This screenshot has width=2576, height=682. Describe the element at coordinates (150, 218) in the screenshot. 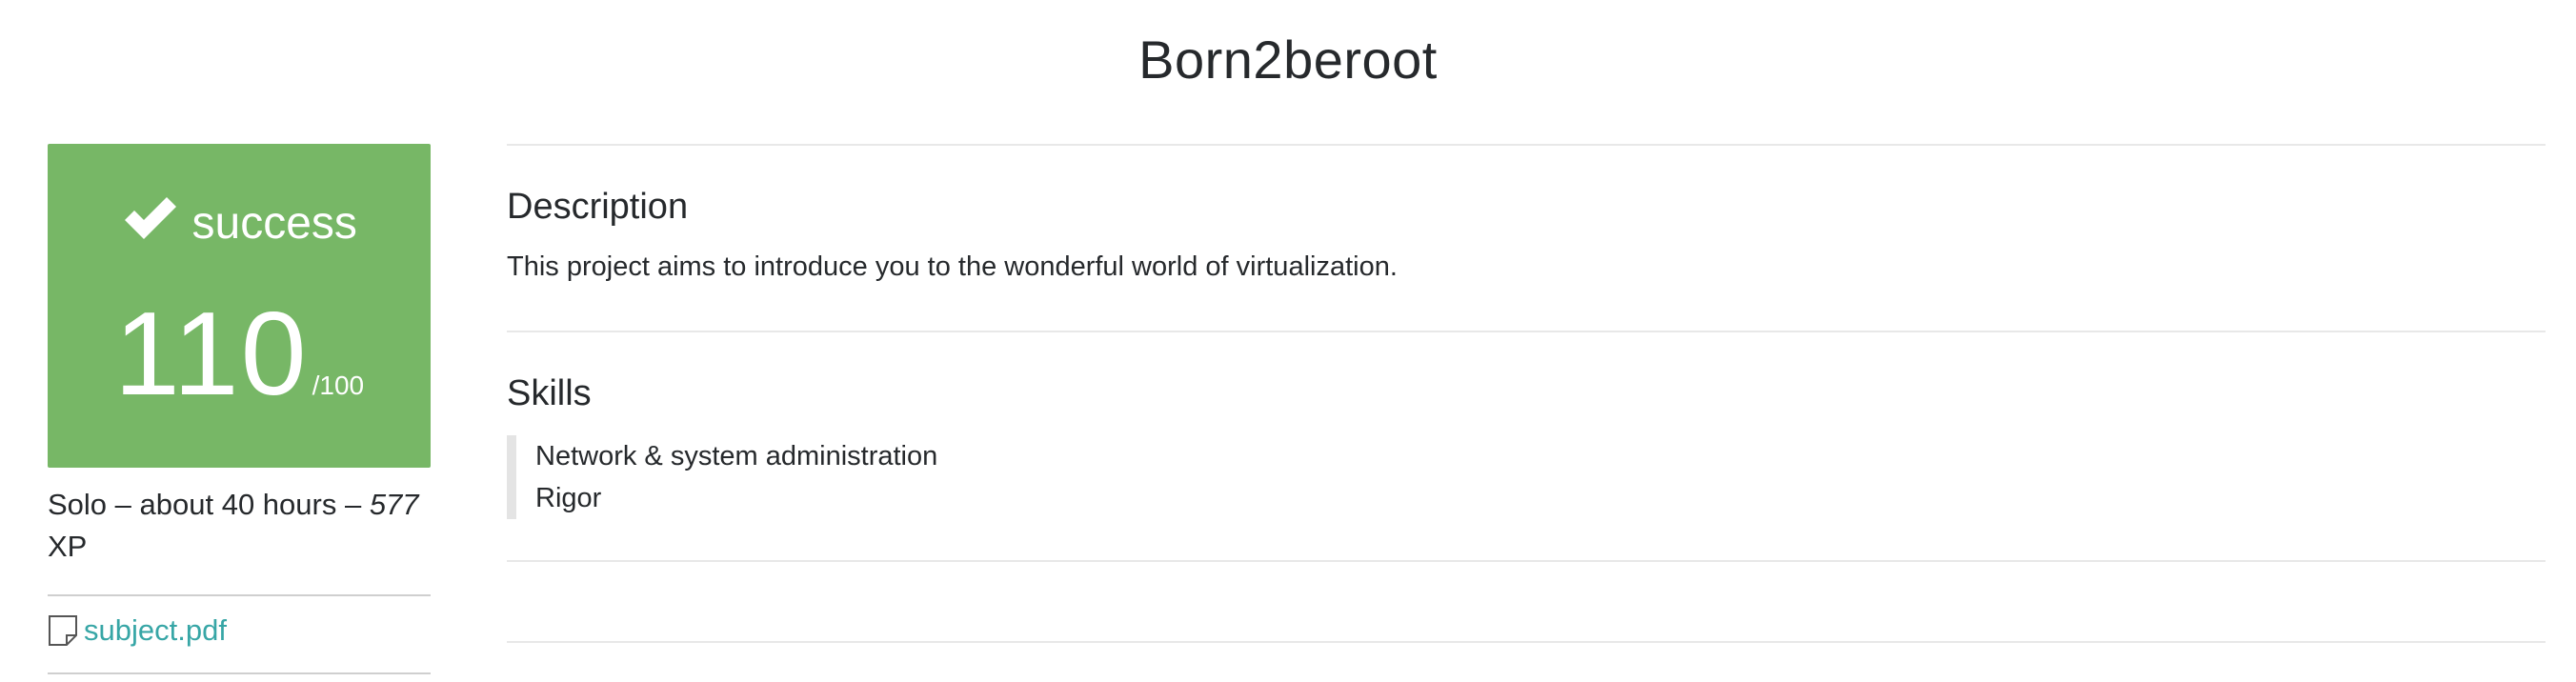

I see `checkmark-icon` at that location.